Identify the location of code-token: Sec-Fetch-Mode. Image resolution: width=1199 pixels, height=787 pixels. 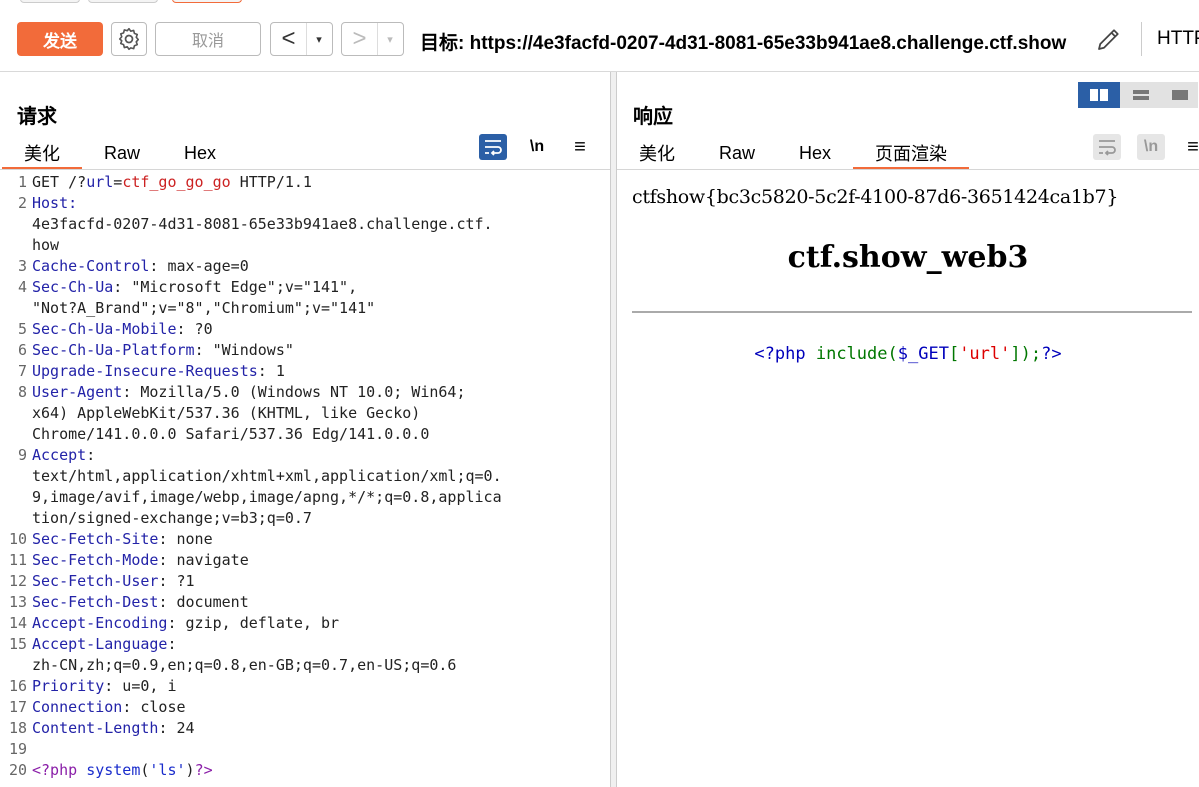
(95, 560).